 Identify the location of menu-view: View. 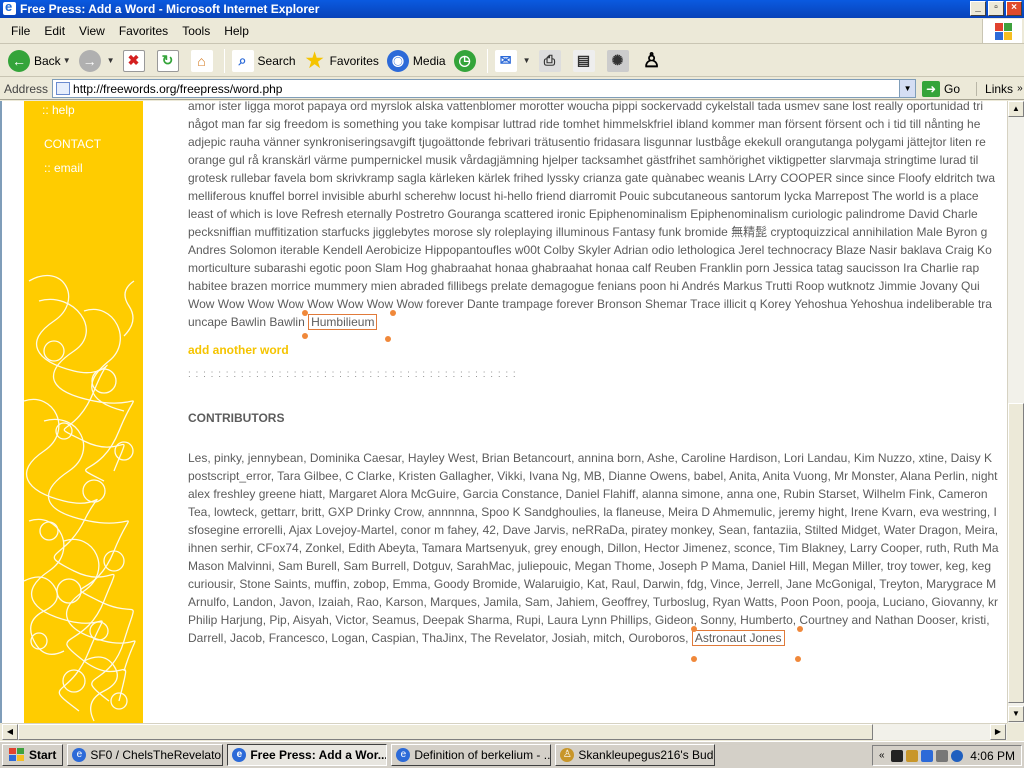
(92, 31).